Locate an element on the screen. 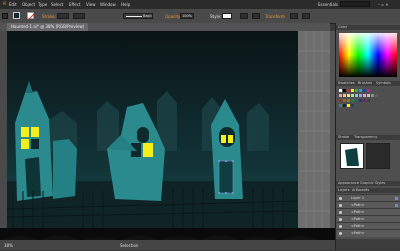  layers-footer is located at coordinates (368, 244).